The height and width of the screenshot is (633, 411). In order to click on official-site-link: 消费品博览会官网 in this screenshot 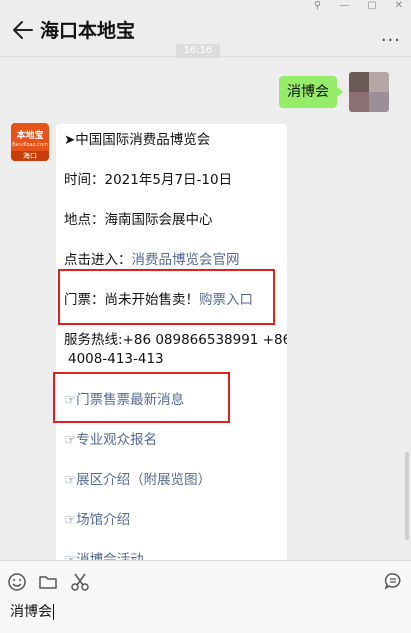, I will do `click(186, 260)`.